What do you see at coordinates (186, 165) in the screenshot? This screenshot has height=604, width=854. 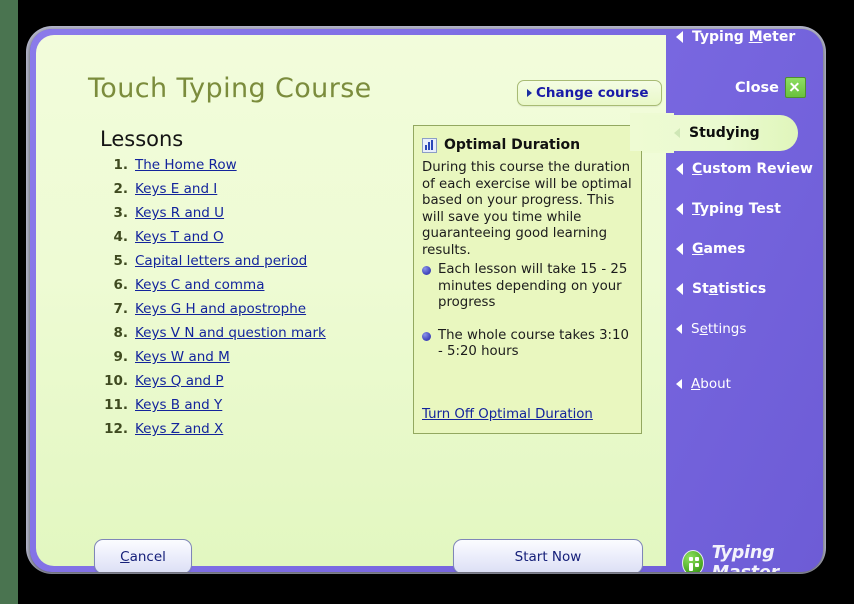 I see `lesson-link: The Home Row` at bounding box center [186, 165].